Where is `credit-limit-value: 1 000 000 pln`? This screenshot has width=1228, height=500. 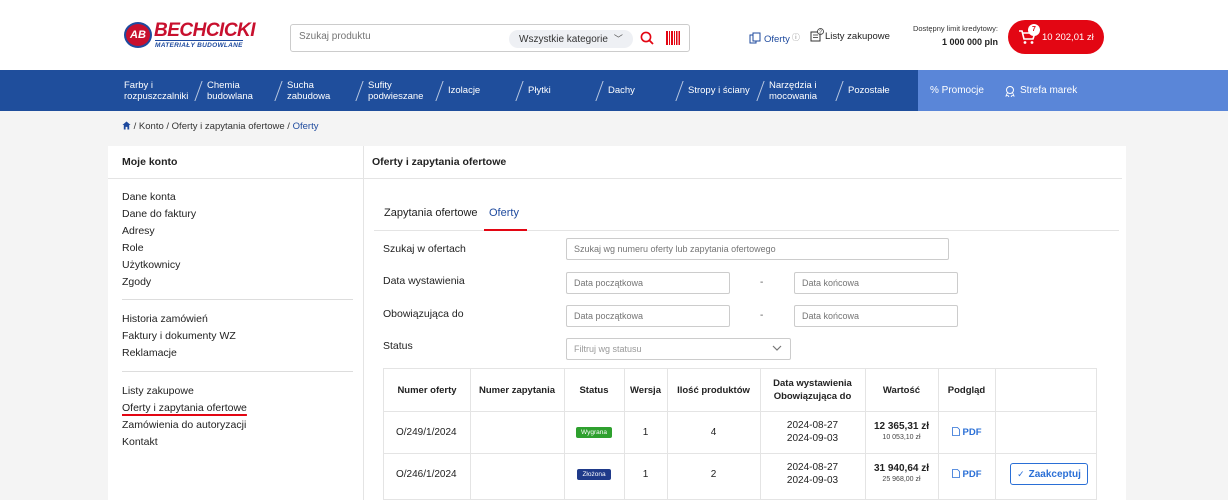 credit-limit-value: 1 000 000 pln is located at coordinates (969, 42).